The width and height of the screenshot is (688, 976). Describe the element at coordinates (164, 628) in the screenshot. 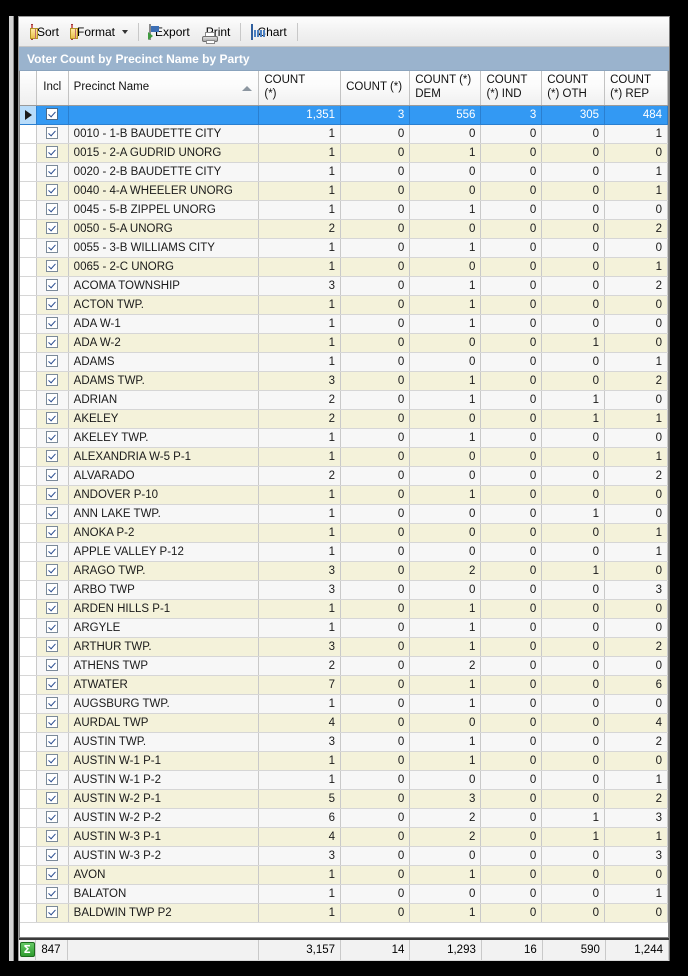

I see `cell-precinct-name: ARGYLE` at that location.